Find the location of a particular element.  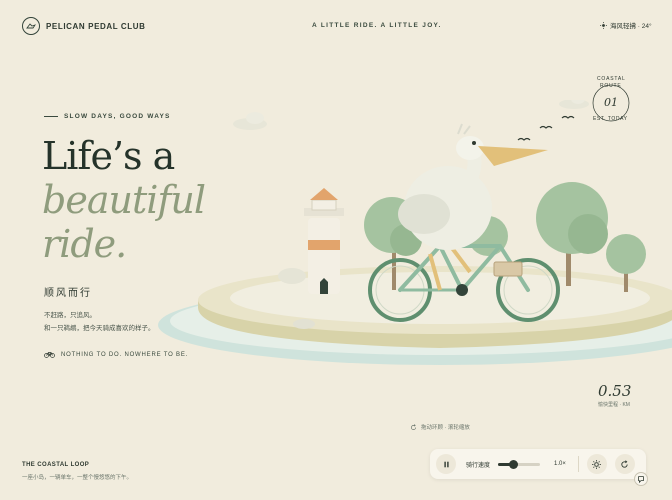

daylight-button is located at coordinates (596, 464).